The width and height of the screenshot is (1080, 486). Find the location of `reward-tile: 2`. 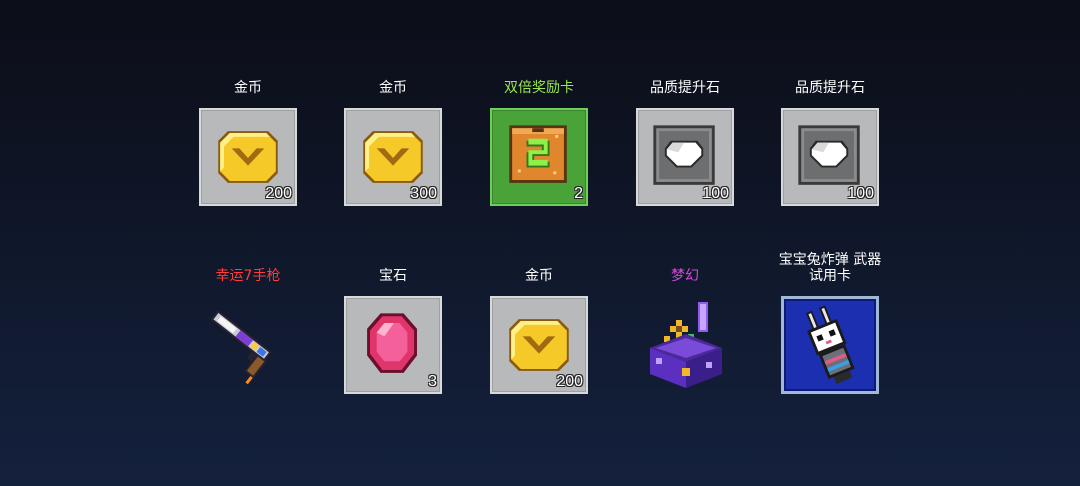

reward-tile: 2 is located at coordinates (539, 157).